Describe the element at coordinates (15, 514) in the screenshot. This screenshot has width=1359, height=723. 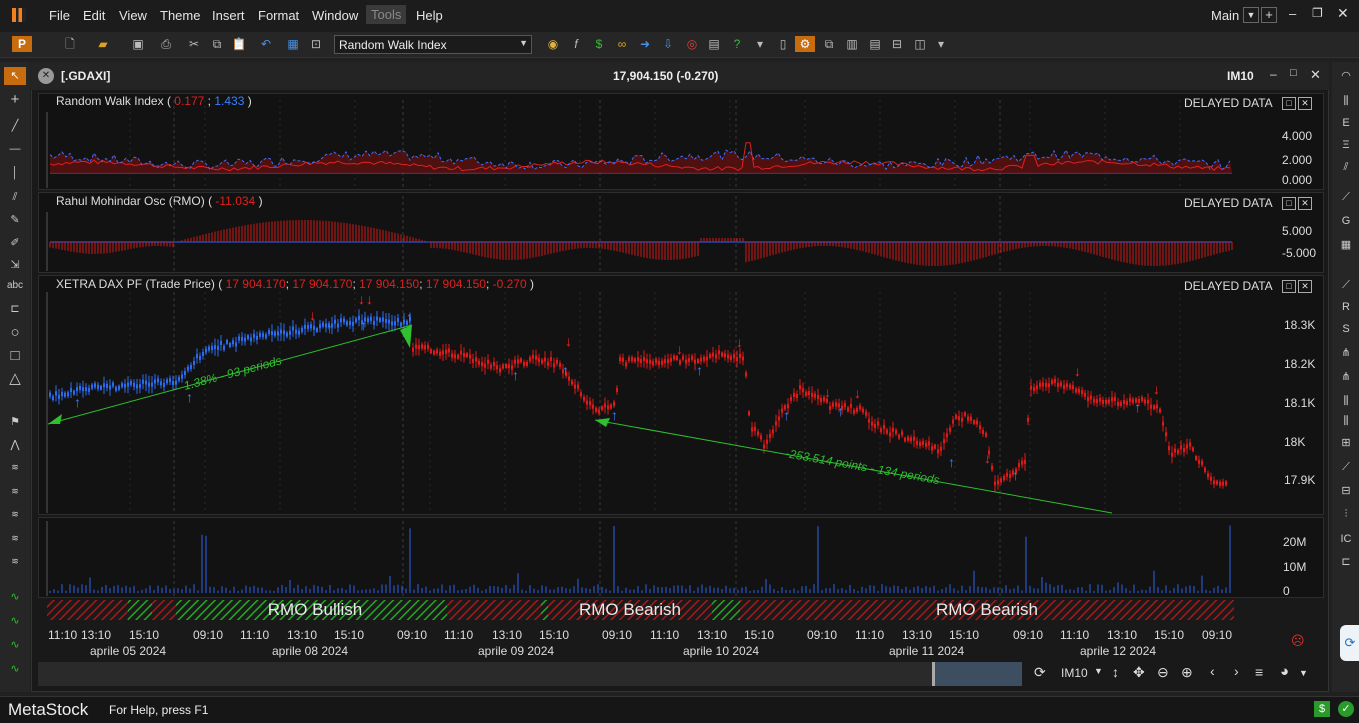
I see `elliott-abcde-icon: ≋` at that location.